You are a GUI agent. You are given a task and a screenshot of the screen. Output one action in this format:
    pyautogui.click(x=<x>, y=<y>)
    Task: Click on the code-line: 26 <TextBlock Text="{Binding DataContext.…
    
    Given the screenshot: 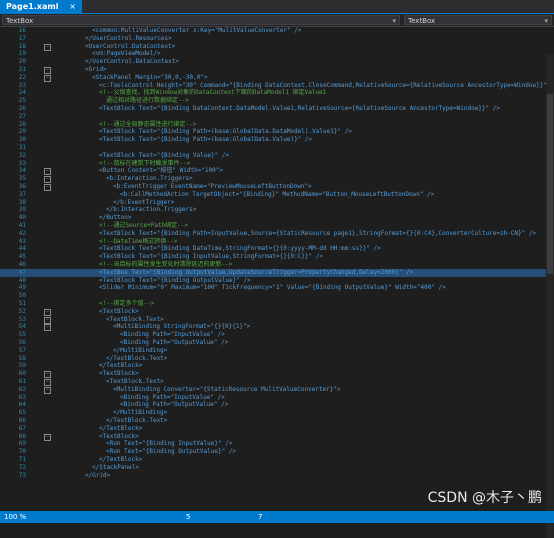 What is the action you would take?
    pyautogui.click(x=277, y=109)
    